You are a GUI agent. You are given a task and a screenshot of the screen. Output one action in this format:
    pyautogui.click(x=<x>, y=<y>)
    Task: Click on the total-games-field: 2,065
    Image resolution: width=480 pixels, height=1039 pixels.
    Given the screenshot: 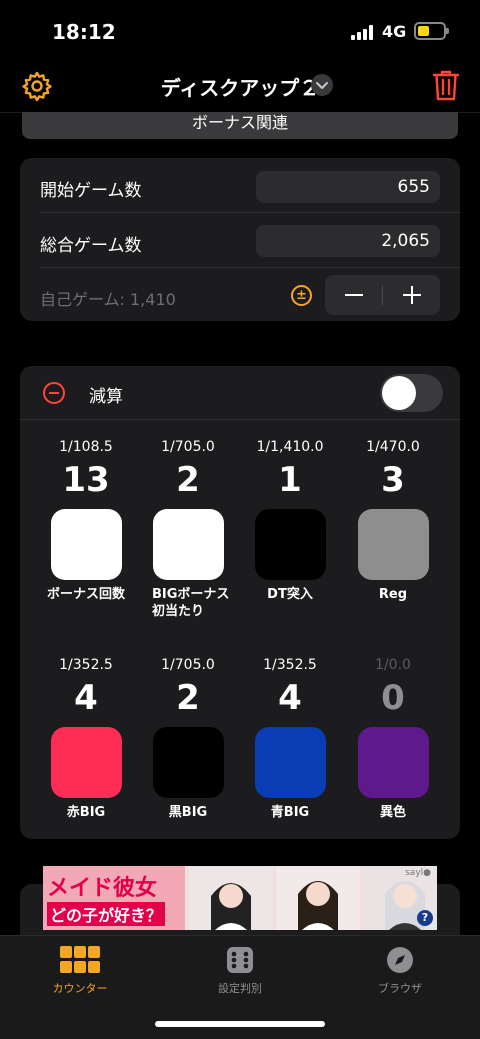 What is the action you would take?
    pyautogui.click(x=348, y=241)
    